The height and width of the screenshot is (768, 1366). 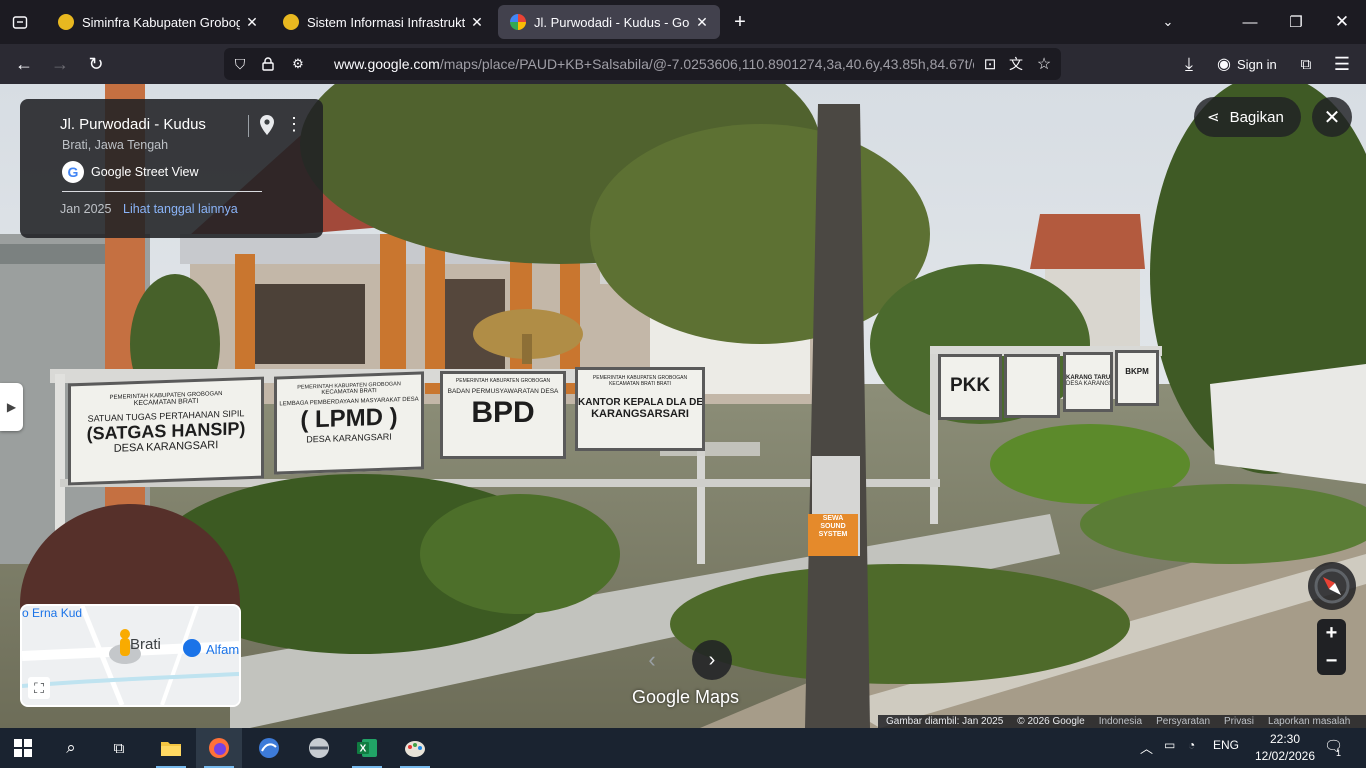 I want to click on share-button: ⋖ Bagikan, so click(x=1247, y=117).